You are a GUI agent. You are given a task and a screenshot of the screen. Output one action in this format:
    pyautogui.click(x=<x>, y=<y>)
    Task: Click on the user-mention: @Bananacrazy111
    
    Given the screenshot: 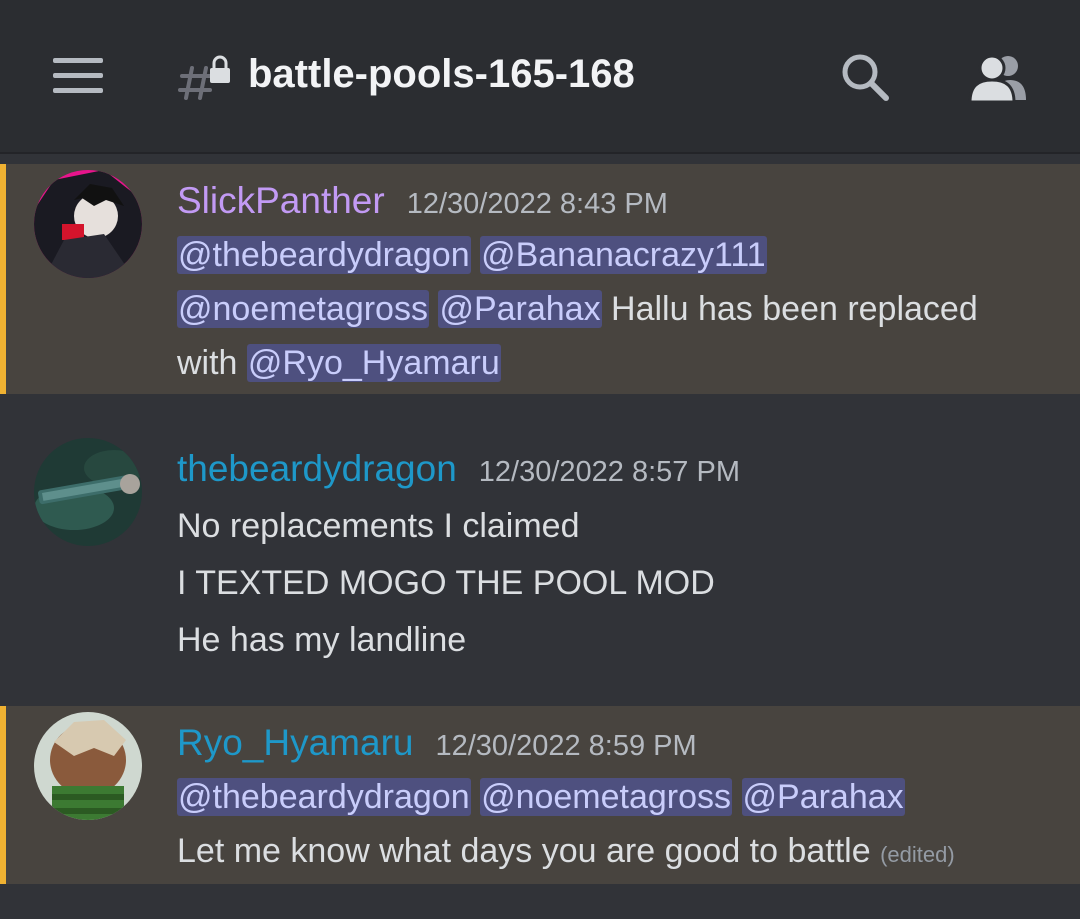 What is the action you would take?
    pyautogui.click(x=623, y=255)
    